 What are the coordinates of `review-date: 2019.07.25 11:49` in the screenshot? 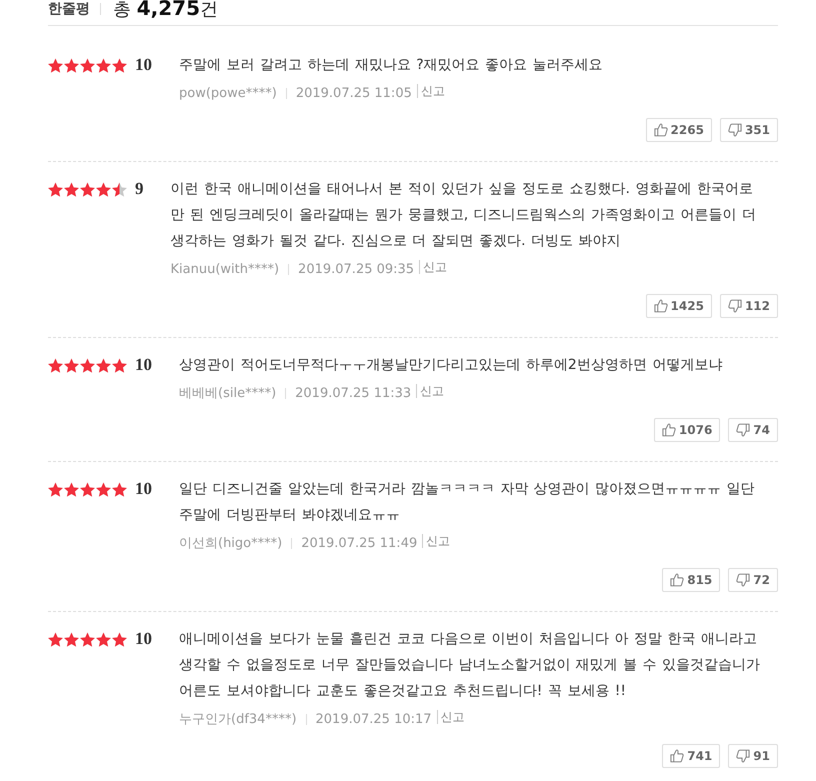 It's located at (359, 543).